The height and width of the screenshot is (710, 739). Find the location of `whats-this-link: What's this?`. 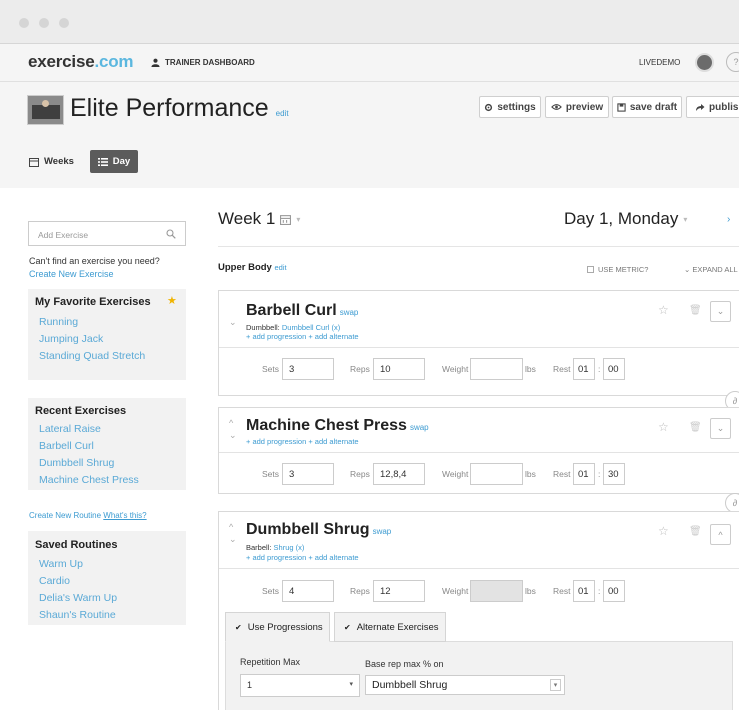

whats-this-link: What's this? is located at coordinates (124, 515).